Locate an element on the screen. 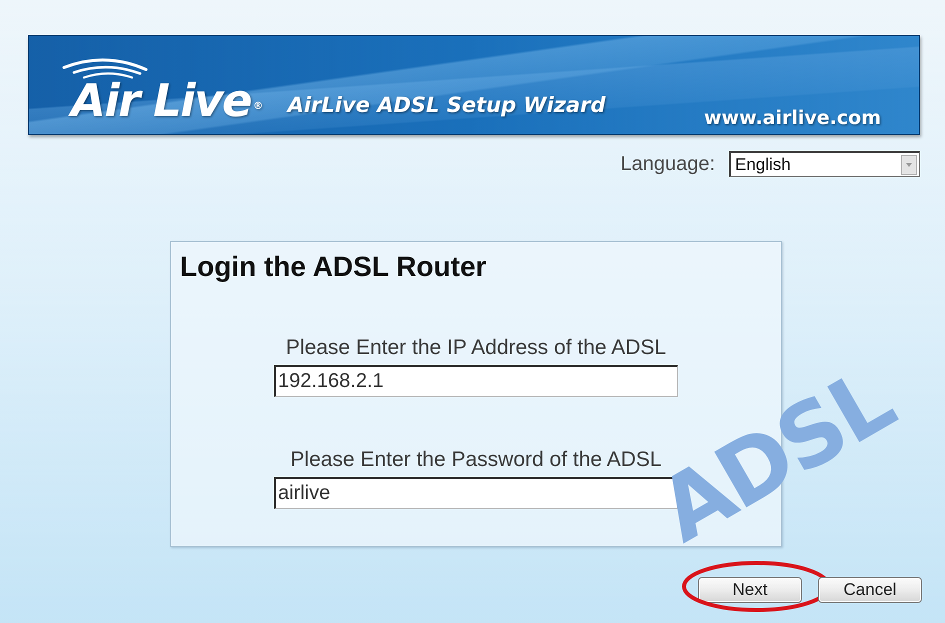 The width and height of the screenshot is (945, 623). language-label: Language: is located at coordinates (667, 164).